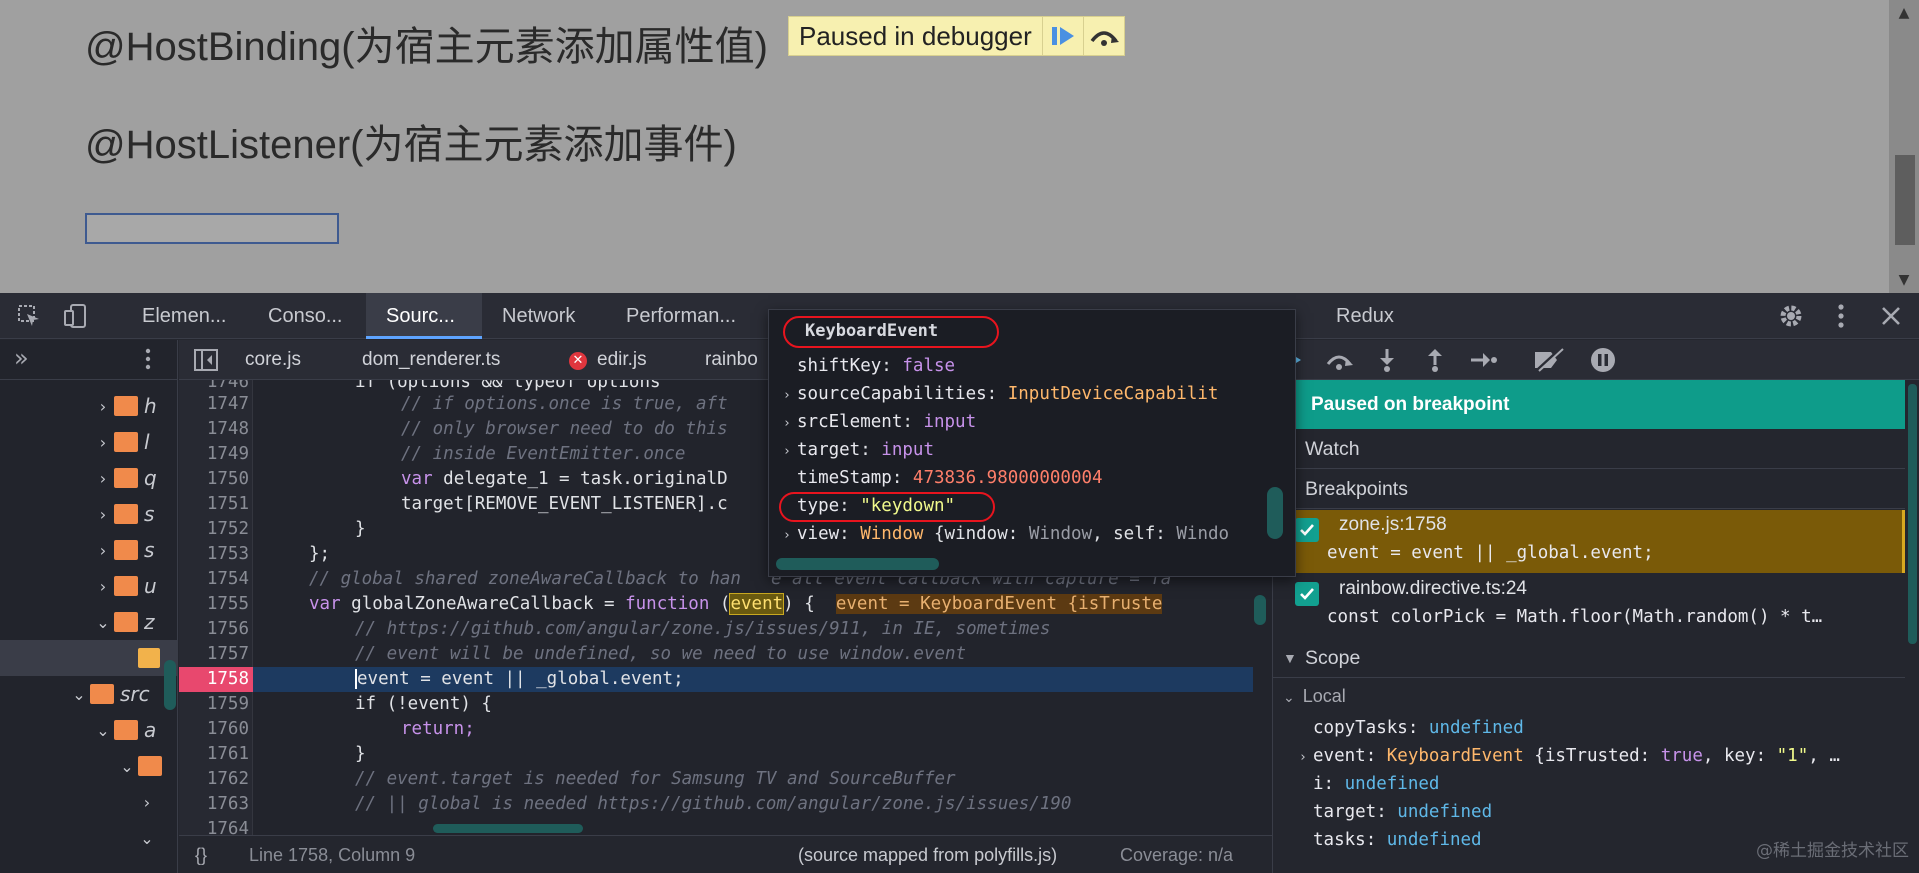  What do you see at coordinates (622, 360) in the screenshot?
I see `file-tab-edir-js: edir.js` at bounding box center [622, 360].